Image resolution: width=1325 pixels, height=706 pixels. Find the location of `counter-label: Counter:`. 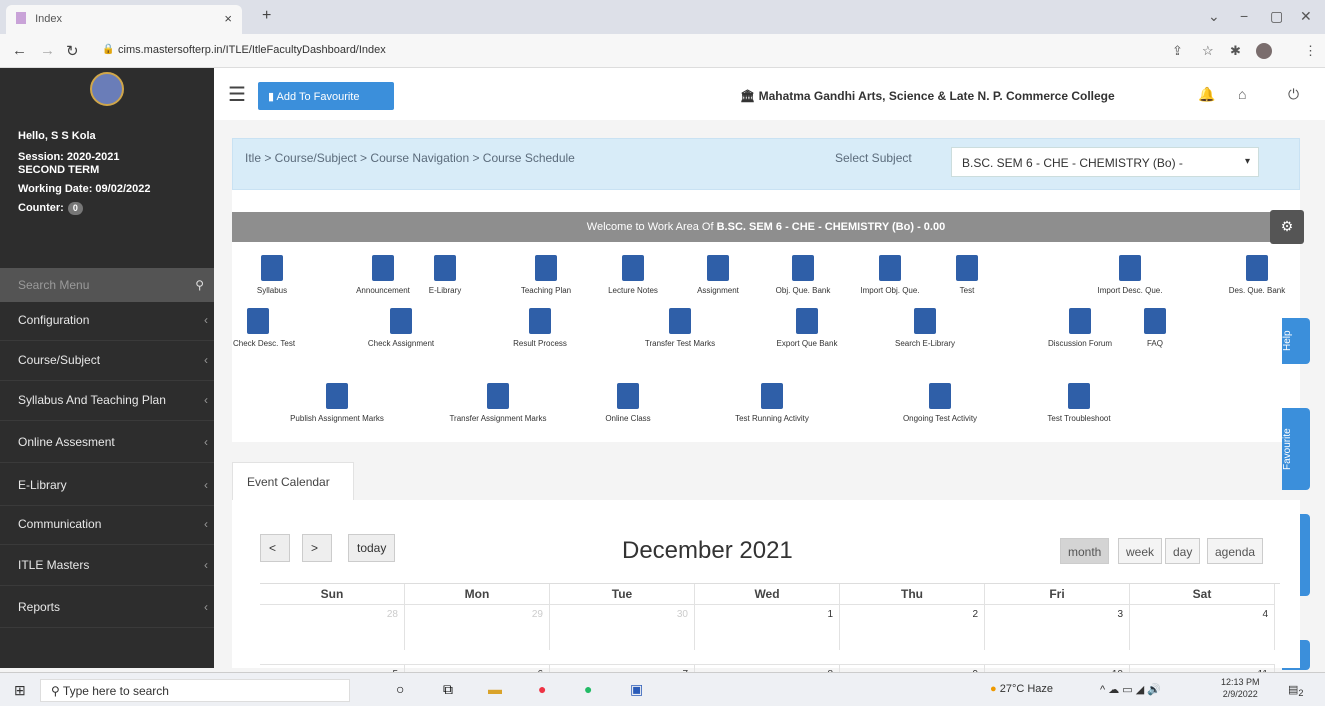

counter-label: Counter: is located at coordinates (41, 208).